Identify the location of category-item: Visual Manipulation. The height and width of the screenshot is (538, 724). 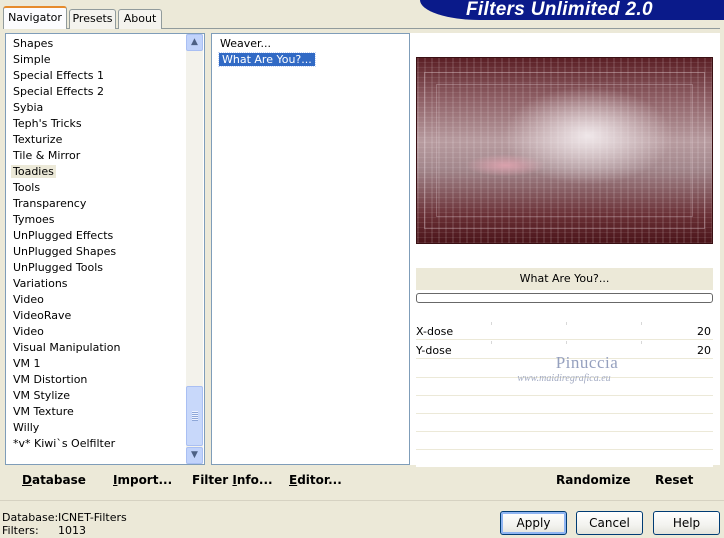
(105, 348).